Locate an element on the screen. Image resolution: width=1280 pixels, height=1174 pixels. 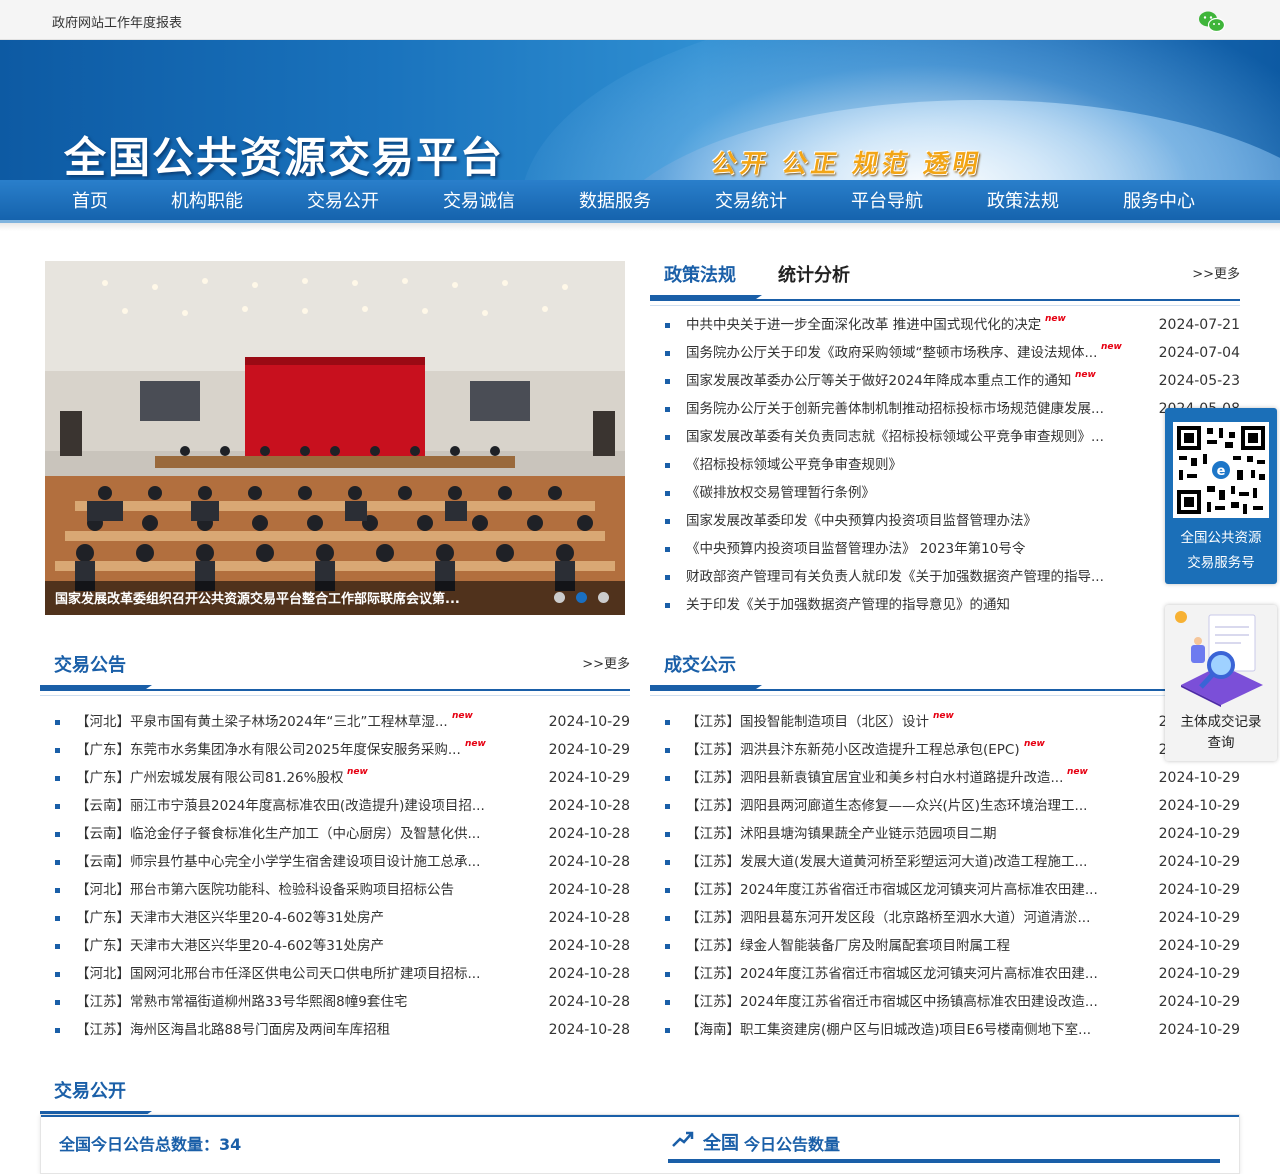
notice-more-link: >>更多 is located at coordinates (606, 662).